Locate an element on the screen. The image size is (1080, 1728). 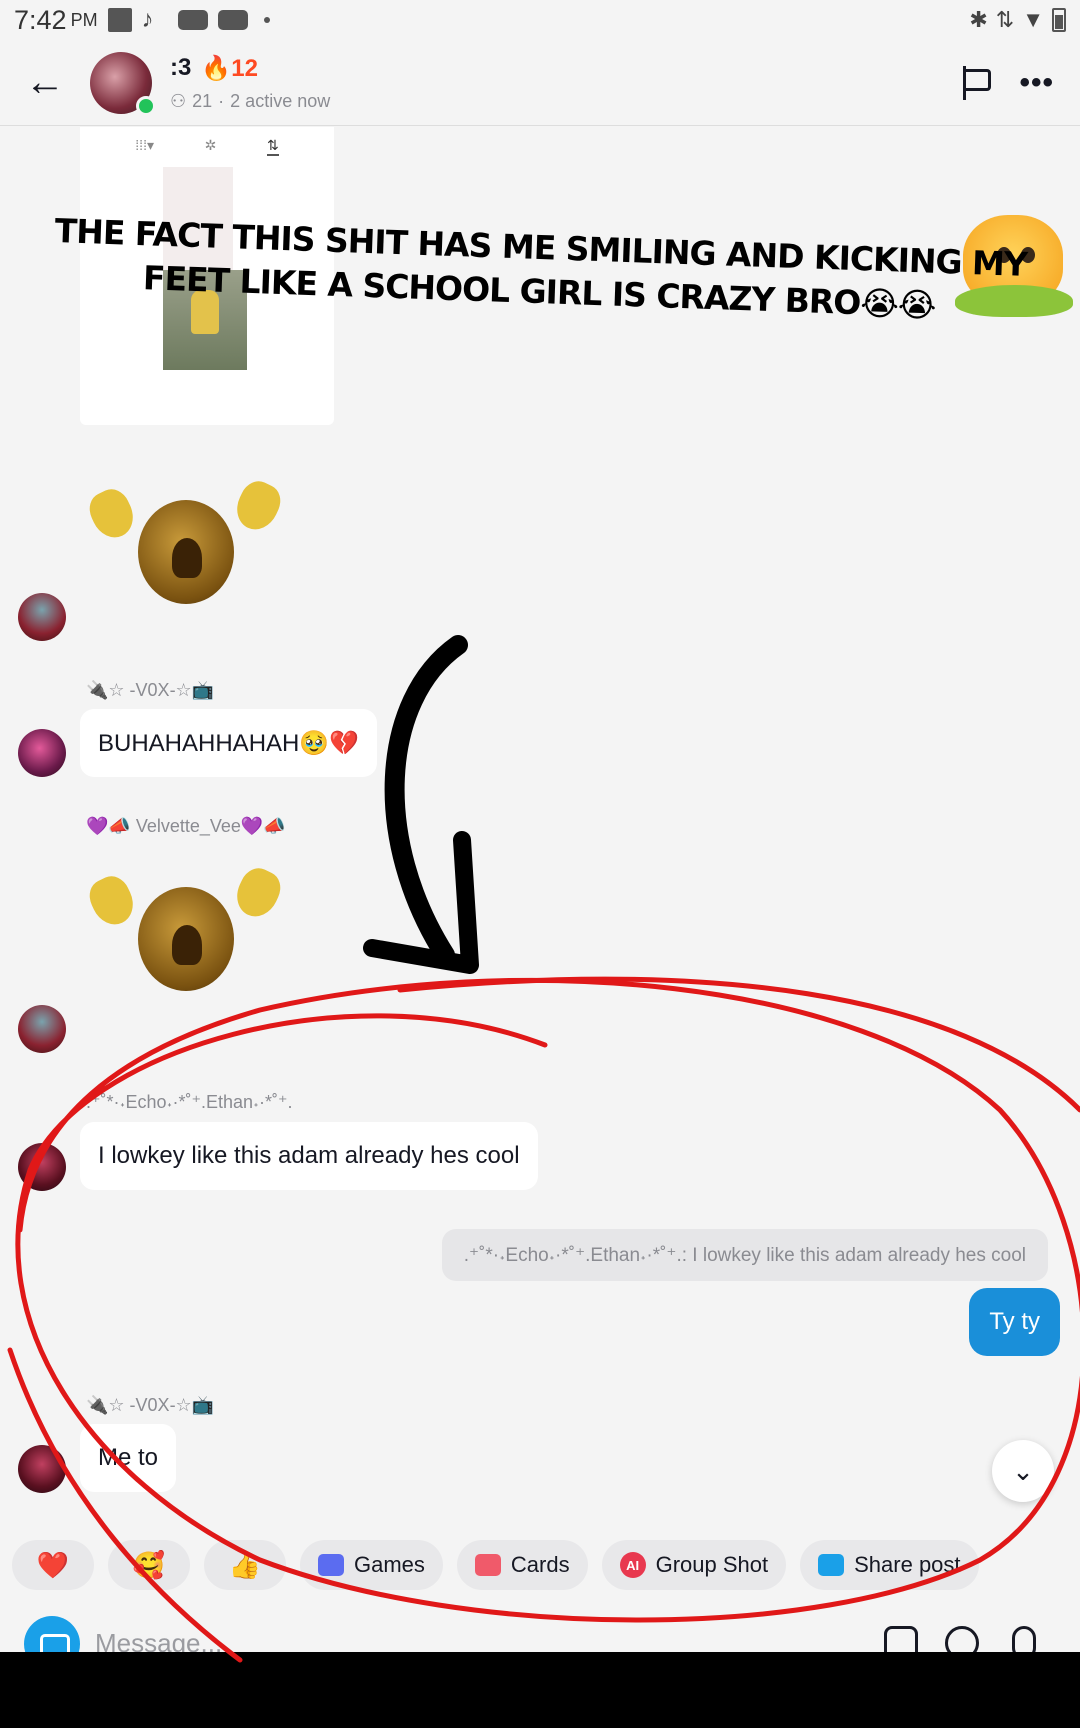
share-post-icon is located at coordinates (831, 1565).